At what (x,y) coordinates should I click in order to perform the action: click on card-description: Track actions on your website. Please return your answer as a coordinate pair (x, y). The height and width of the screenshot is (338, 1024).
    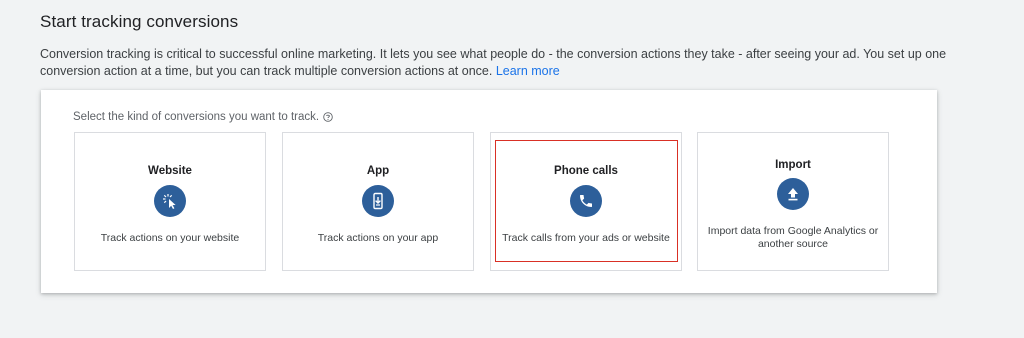
    Looking at the image, I should click on (170, 238).